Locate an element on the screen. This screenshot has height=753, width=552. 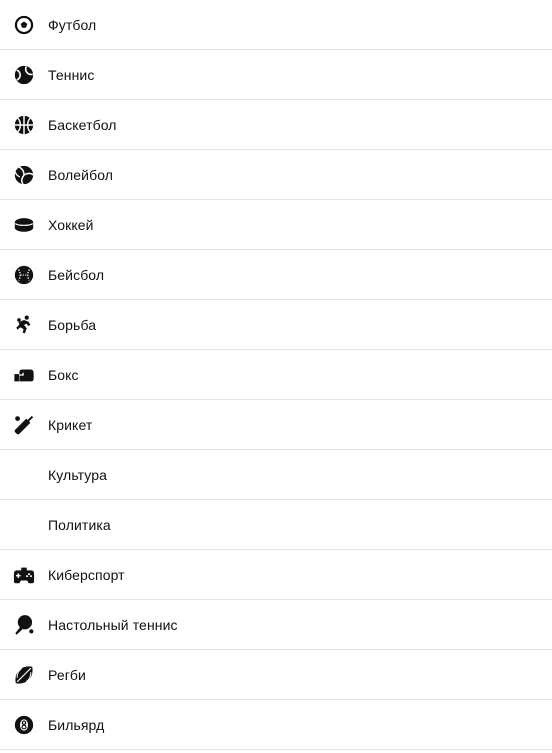
menu-item-baseball: Бейсбол is located at coordinates (276, 275).